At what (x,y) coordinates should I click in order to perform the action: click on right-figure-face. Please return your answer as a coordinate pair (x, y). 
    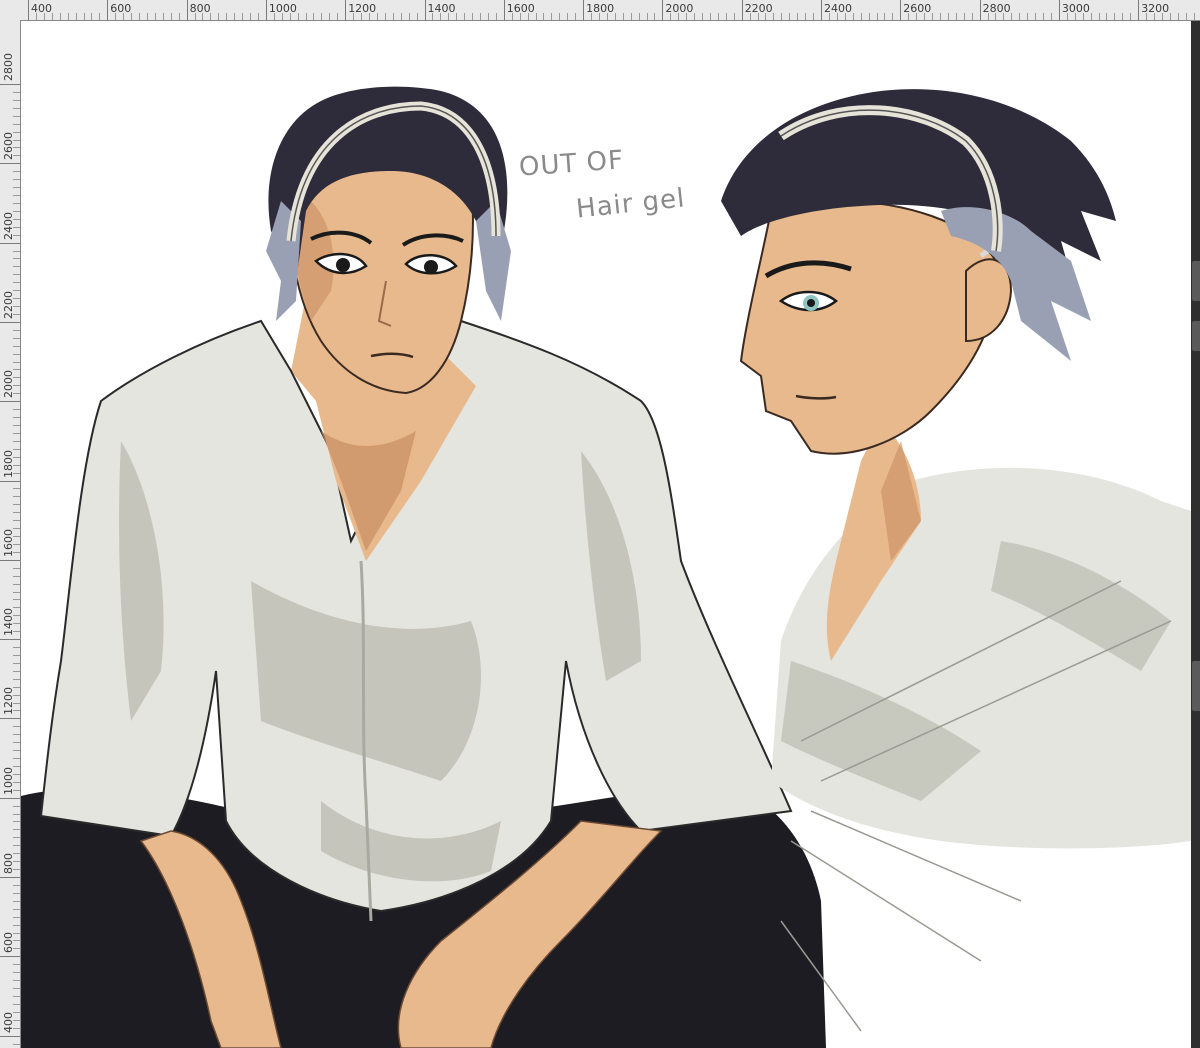
    Looking at the image, I should click on (868, 327).